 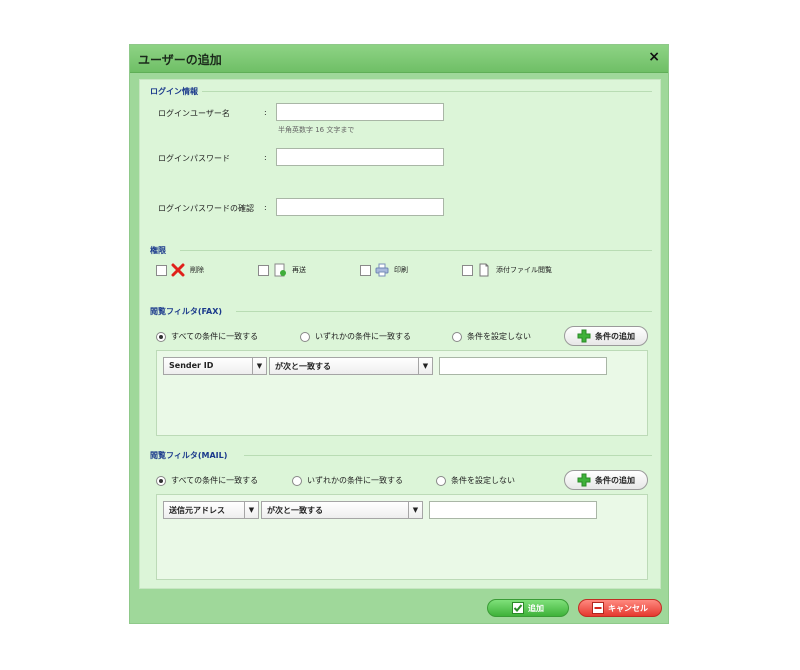 I want to click on mail-condition-list: 送信元アドレス ▼ が次と一致する ▼, so click(x=402, y=537).